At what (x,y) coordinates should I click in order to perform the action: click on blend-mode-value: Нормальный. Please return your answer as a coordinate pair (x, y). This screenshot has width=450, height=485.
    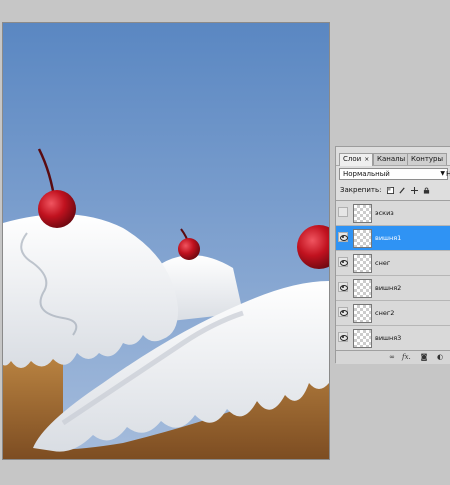
    Looking at the image, I should click on (366, 174).